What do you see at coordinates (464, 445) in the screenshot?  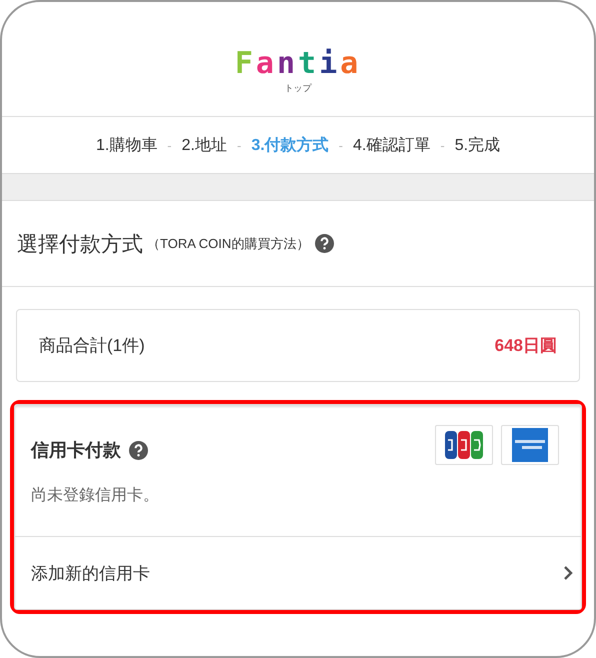 I see `jcb-card-icon` at bounding box center [464, 445].